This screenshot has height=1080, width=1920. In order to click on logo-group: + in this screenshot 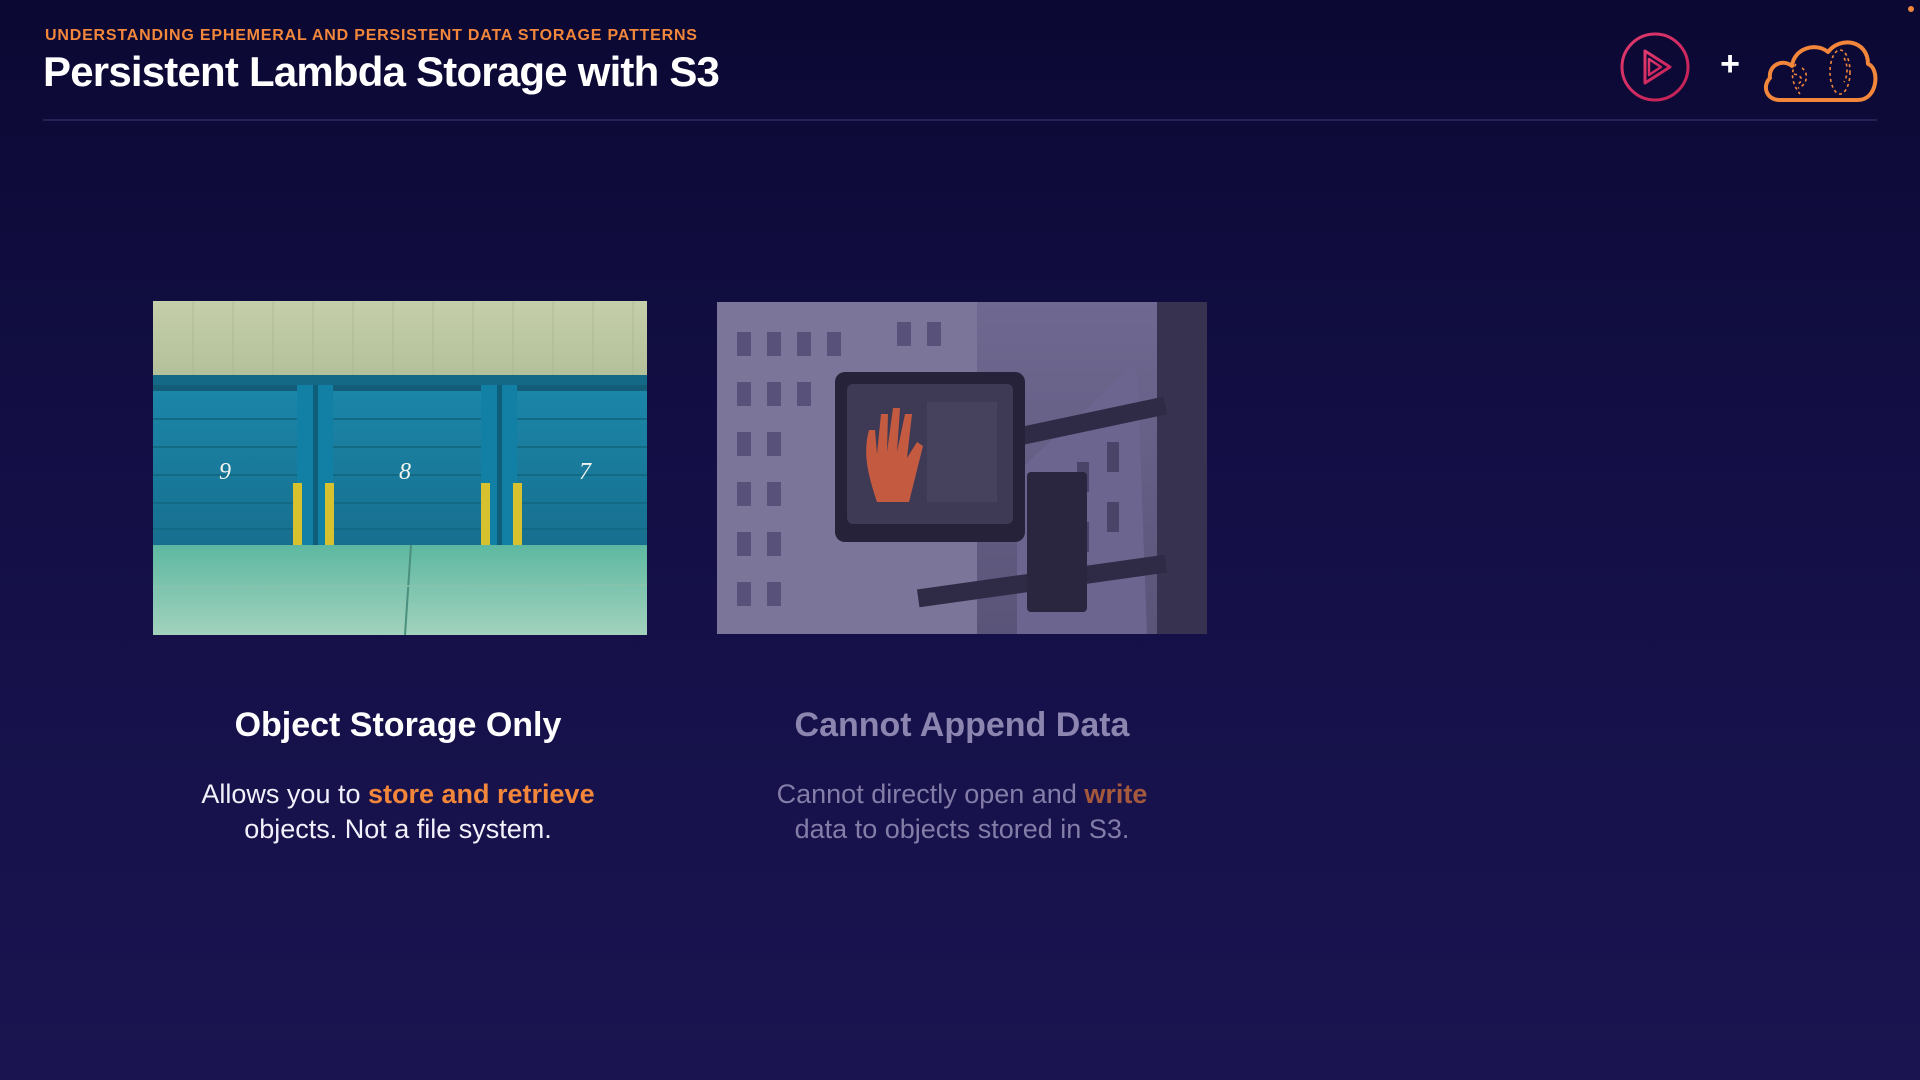, I will do `click(1750, 67)`.